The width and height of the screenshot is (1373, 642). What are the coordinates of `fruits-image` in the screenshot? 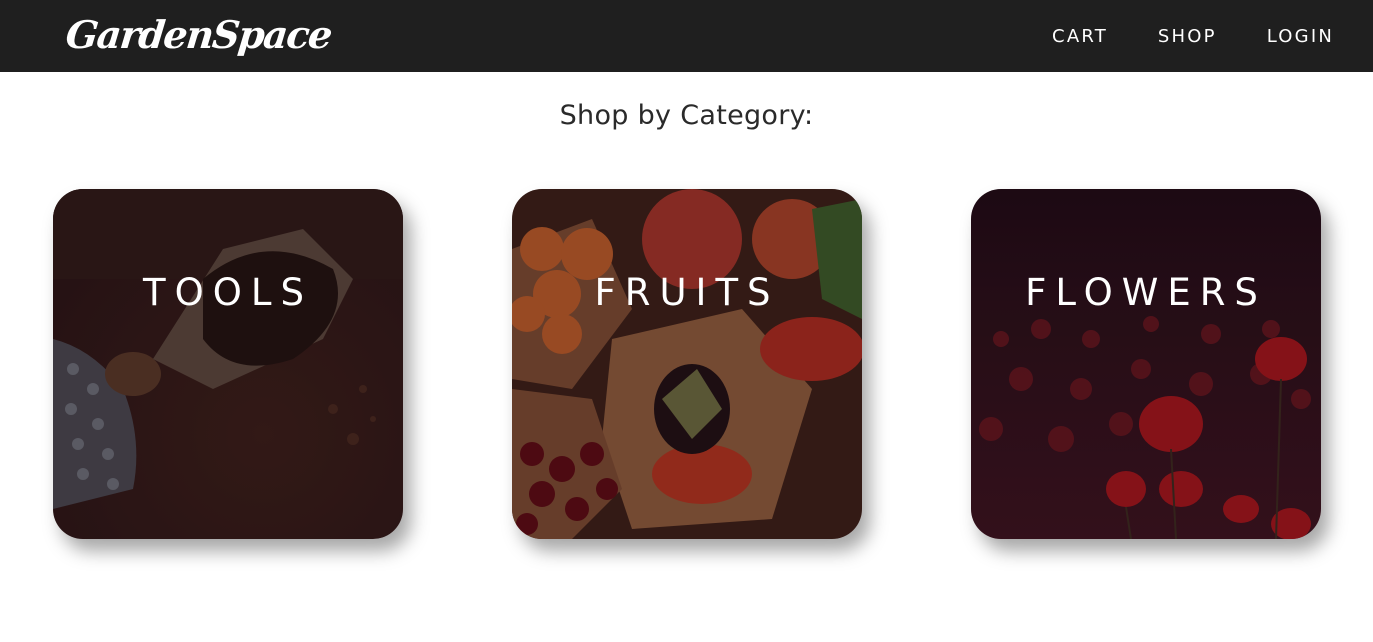 It's located at (687, 364).